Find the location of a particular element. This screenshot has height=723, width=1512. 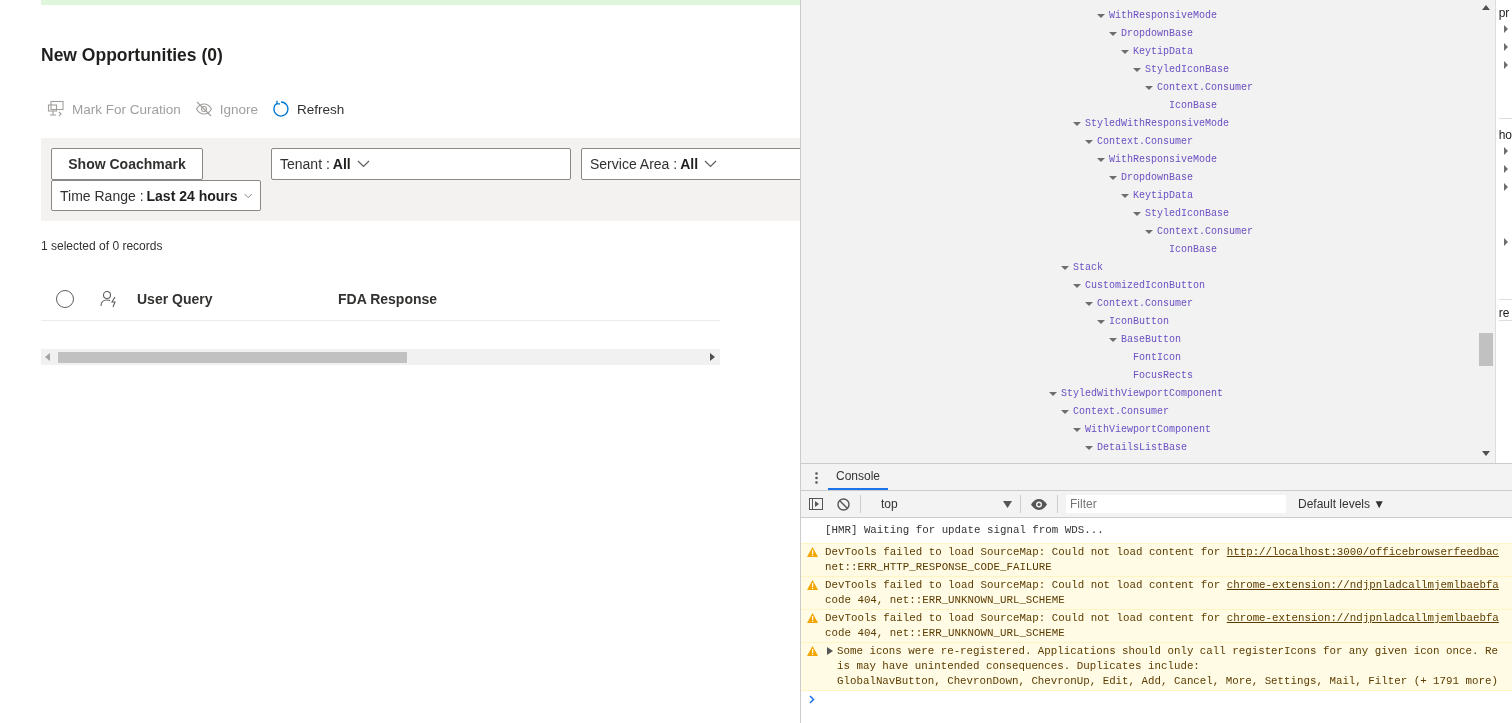

scroll-up-icon is located at coordinates (1485, 7).